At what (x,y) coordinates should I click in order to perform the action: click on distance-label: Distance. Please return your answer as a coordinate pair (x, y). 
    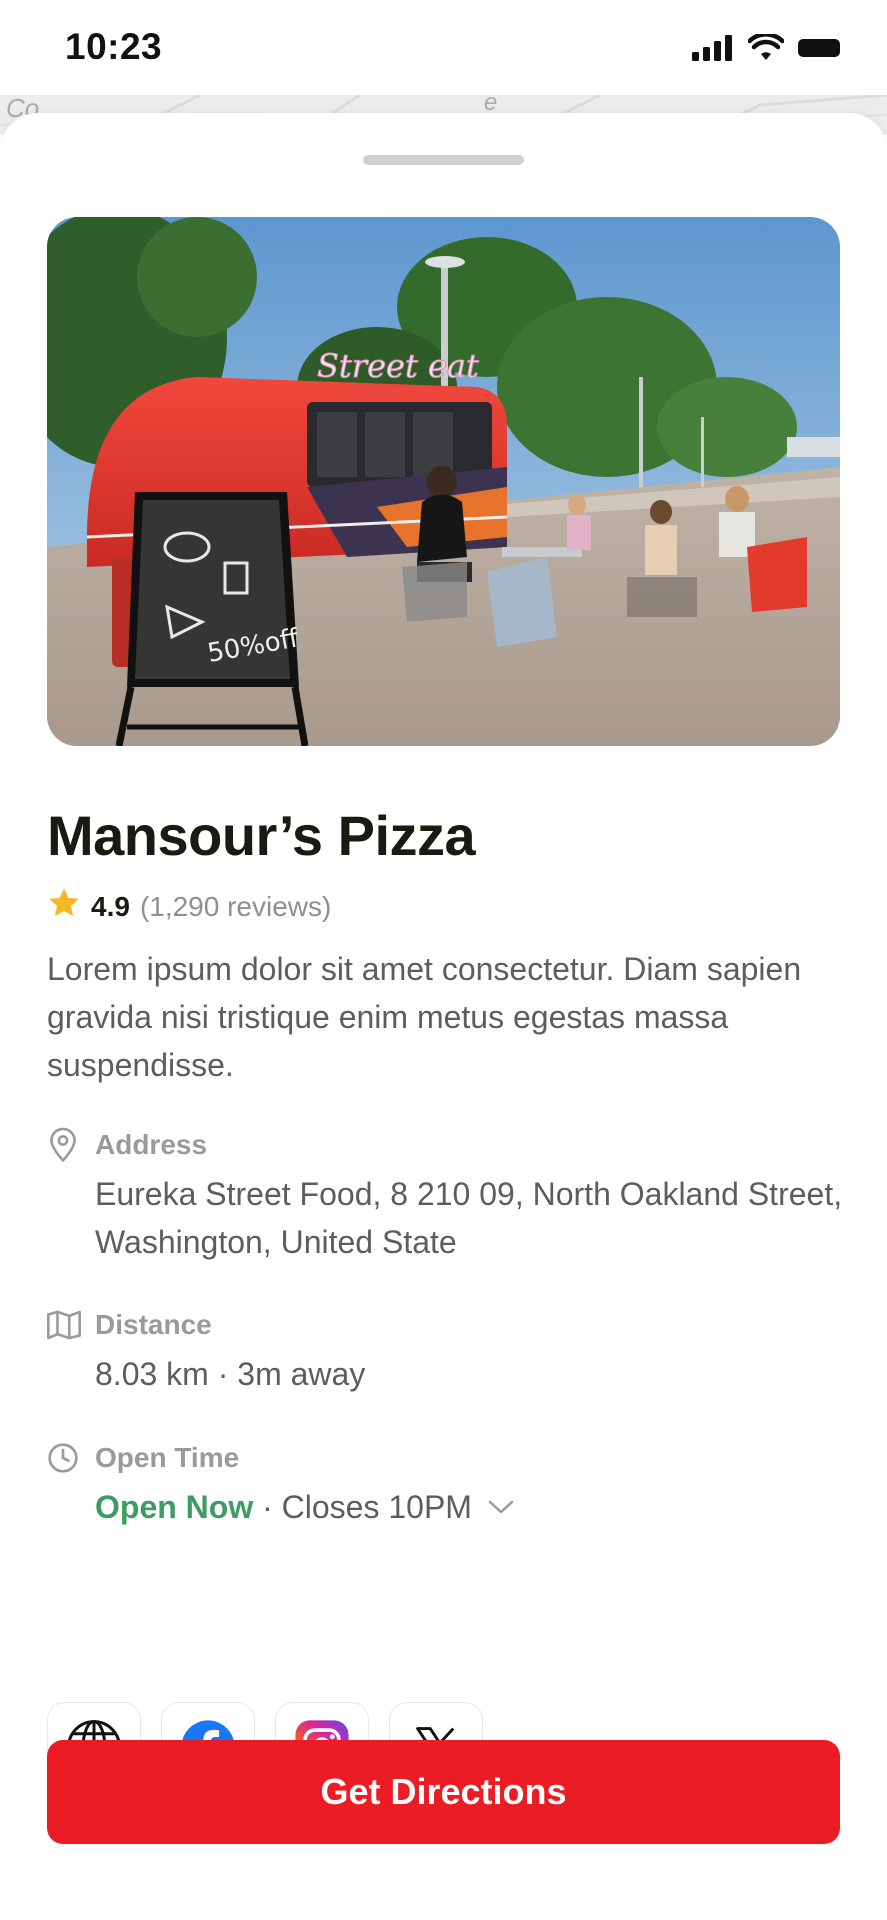
    Looking at the image, I should click on (153, 1324).